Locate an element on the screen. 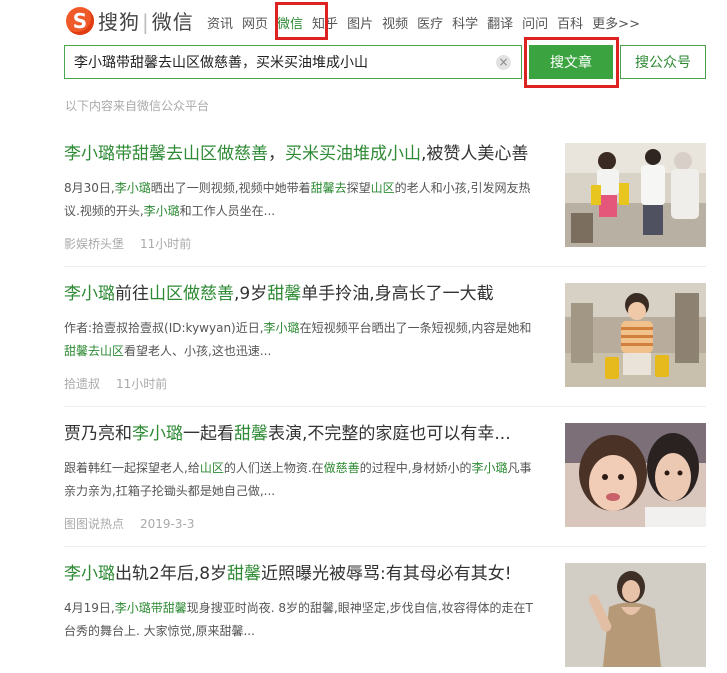  text: 4月19日, is located at coordinates (89, 608).